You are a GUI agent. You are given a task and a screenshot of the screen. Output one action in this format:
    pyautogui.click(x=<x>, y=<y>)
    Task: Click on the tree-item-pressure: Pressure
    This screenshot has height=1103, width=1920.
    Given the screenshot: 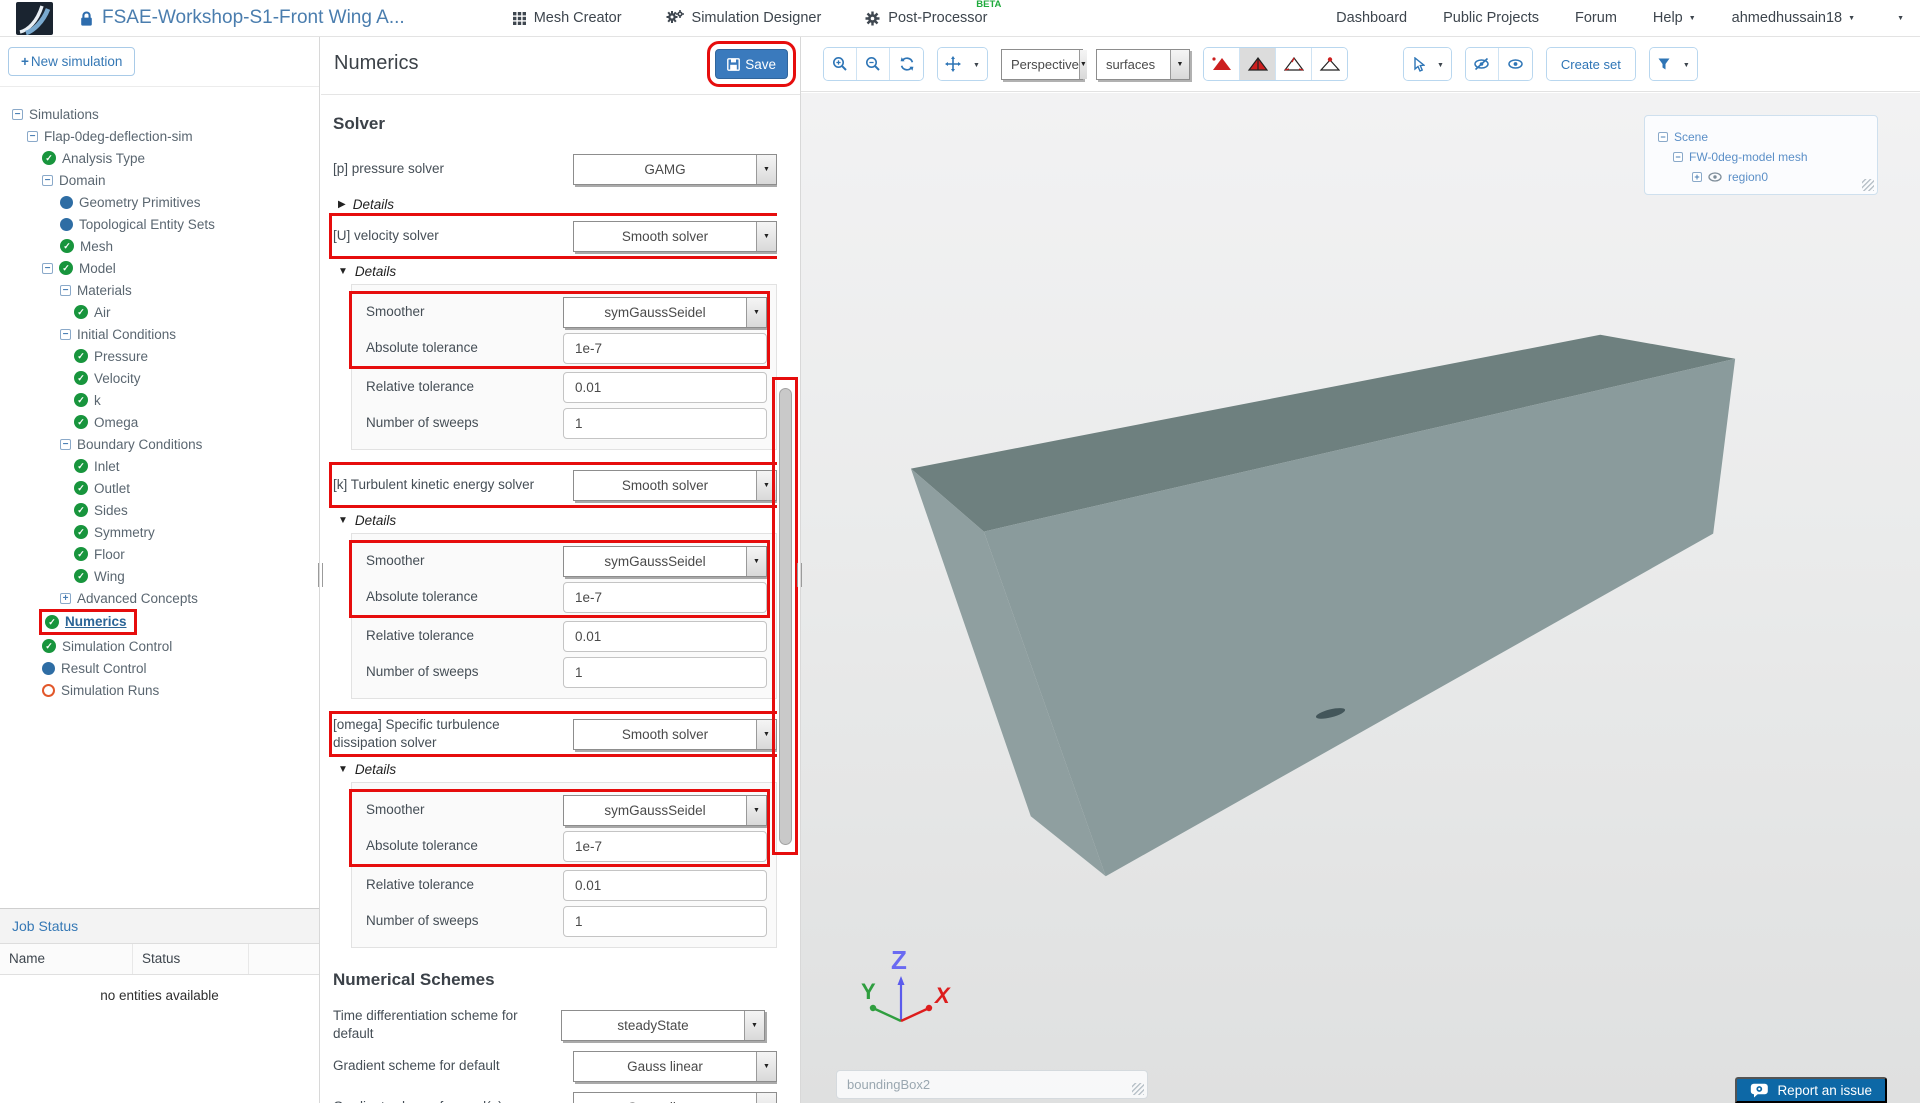 What is the action you would take?
    pyautogui.click(x=161, y=356)
    